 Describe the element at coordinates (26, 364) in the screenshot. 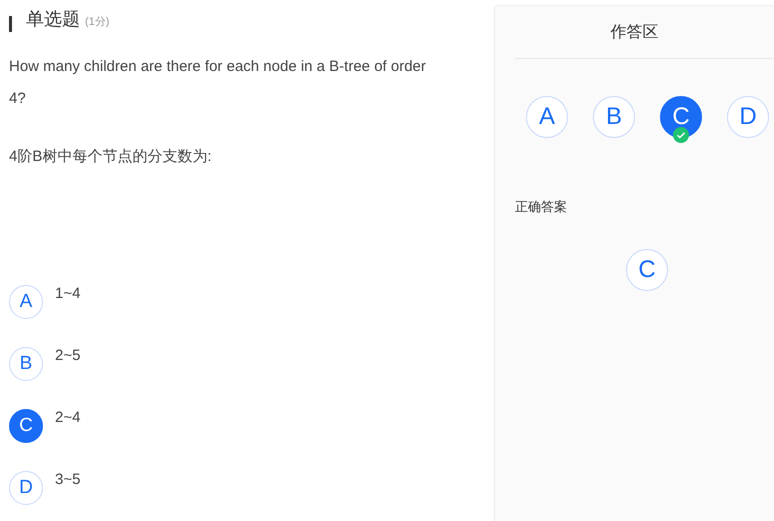

I see `option-circle: B` at that location.